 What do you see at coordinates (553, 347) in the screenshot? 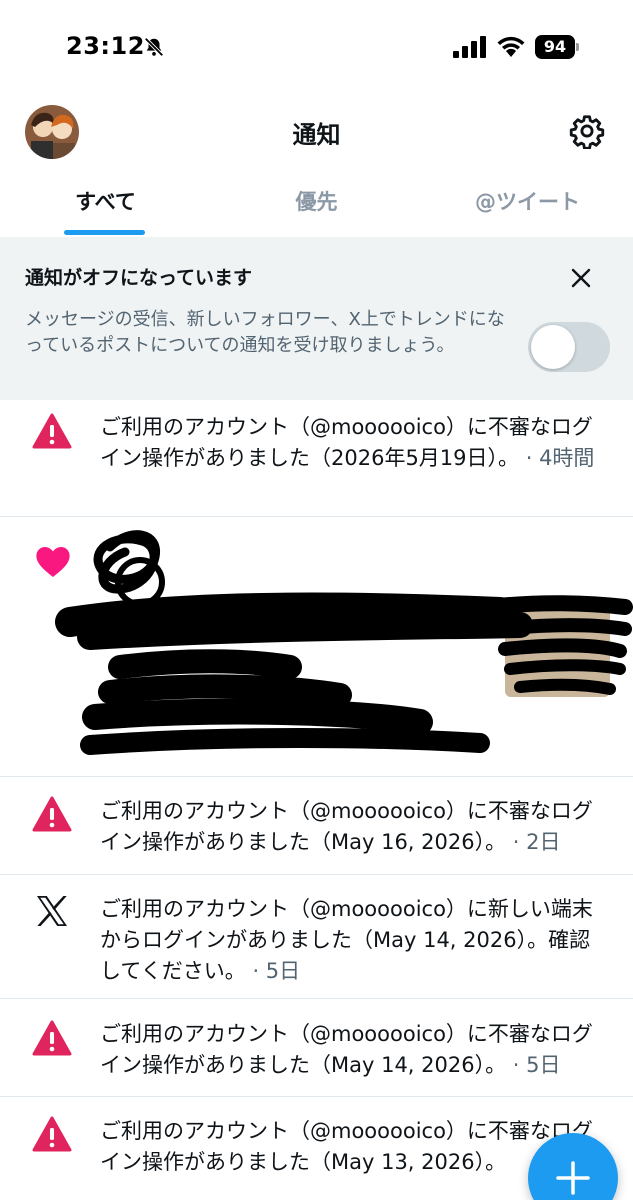
I see `toggle-knob` at bounding box center [553, 347].